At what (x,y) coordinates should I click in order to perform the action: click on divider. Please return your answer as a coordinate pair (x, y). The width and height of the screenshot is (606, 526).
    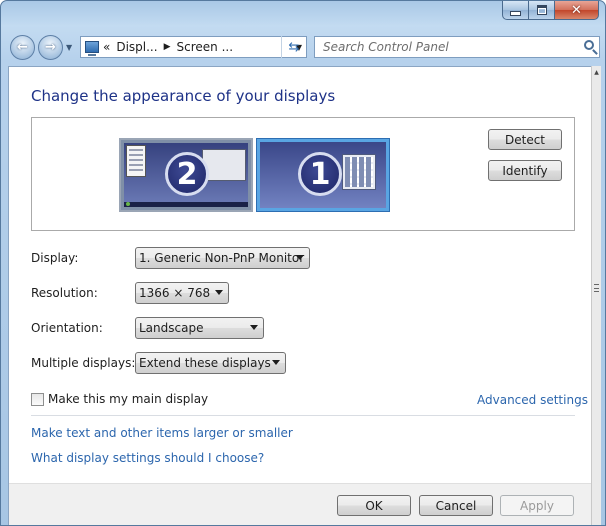
    Looking at the image, I should click on (303, 415).